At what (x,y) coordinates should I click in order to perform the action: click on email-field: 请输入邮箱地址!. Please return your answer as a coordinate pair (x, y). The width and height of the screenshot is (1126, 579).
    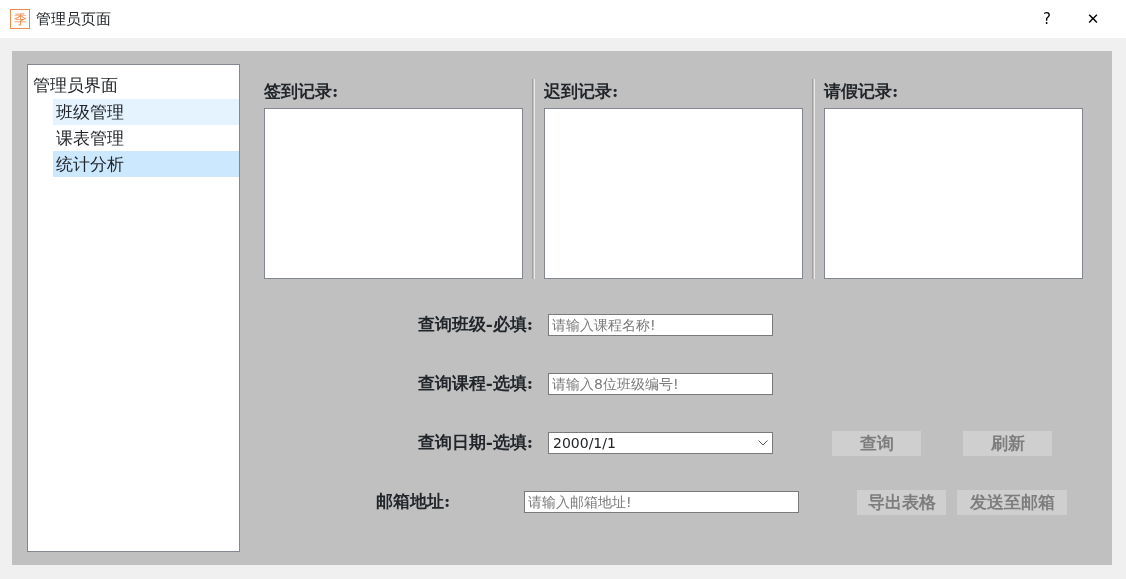
    Looking at the image, I should click on (661, 502).